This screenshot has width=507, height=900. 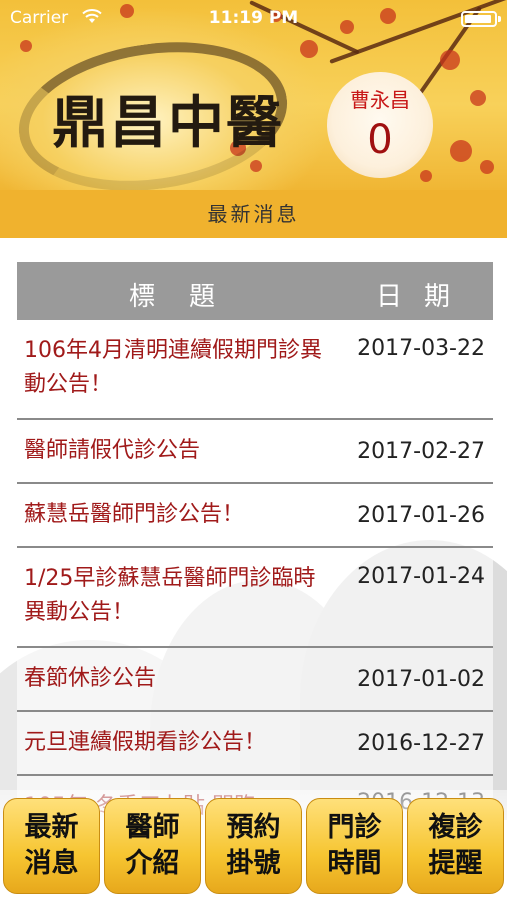 I want to click on nav-label: 醫師介紹, so click(x=152, y=845).